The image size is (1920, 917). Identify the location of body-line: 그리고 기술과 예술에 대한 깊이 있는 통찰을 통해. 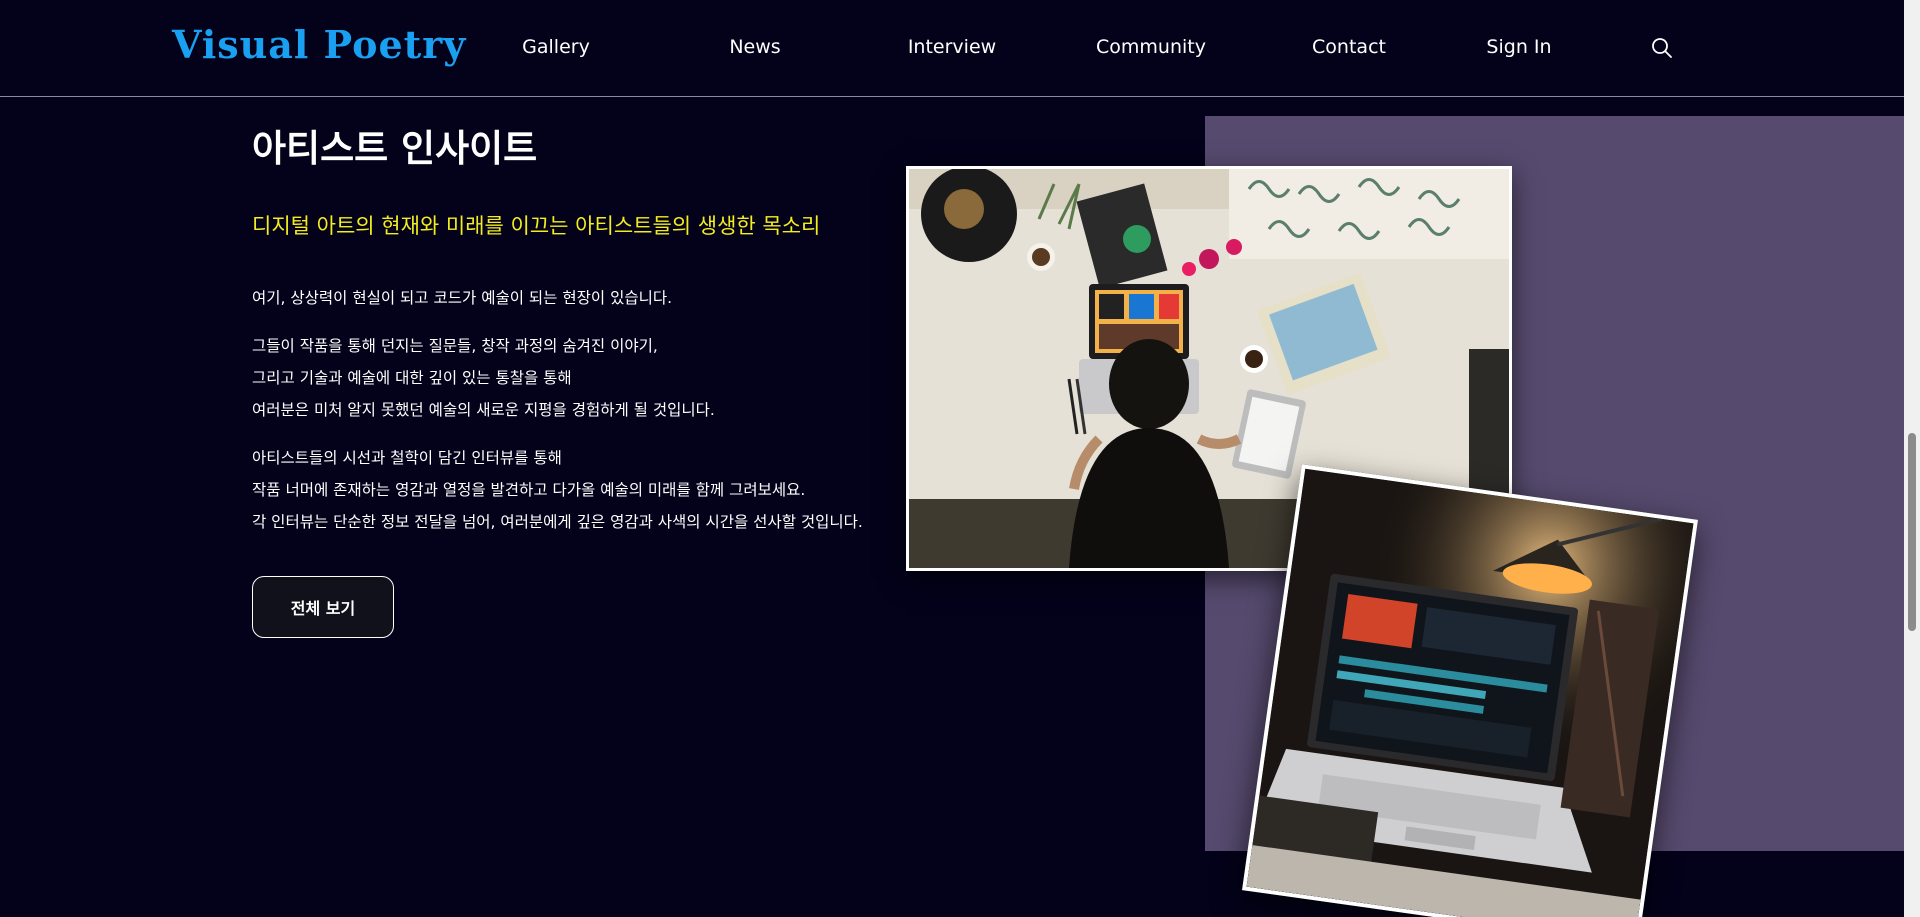
(412, 378).